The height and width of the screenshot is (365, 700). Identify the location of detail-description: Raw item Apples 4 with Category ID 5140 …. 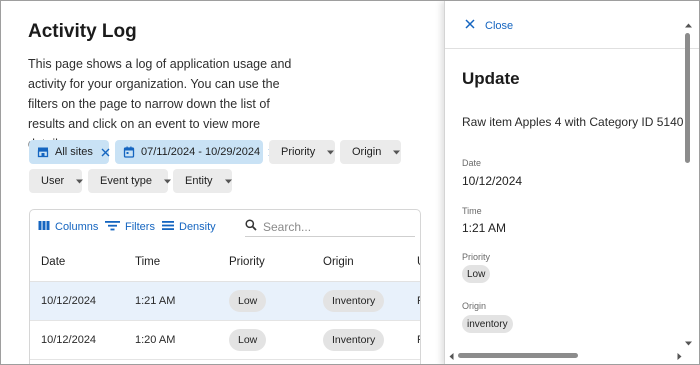
(573, 122).